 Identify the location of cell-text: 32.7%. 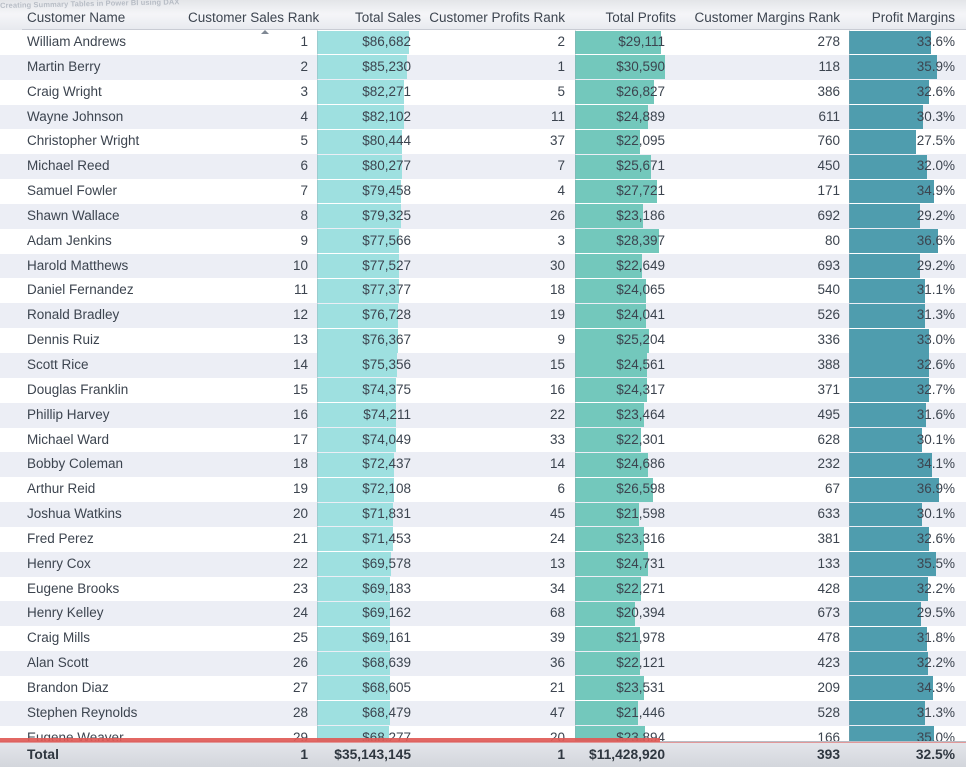
(935, 389).